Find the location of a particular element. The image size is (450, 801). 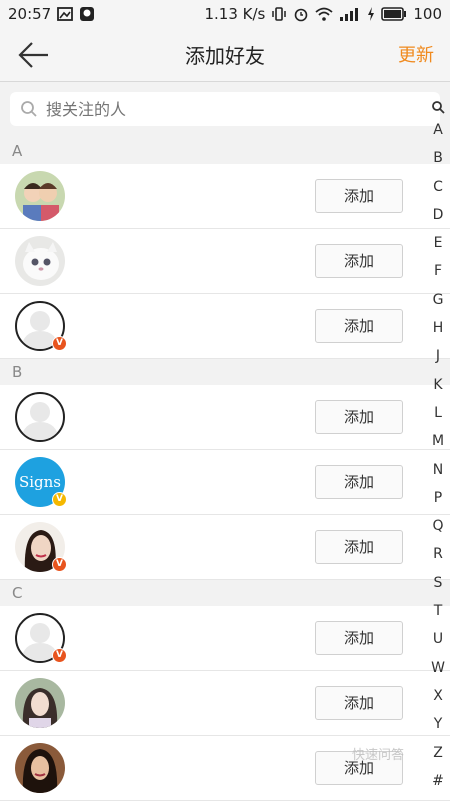

index-letter: A is located at coordinates (438, 130).